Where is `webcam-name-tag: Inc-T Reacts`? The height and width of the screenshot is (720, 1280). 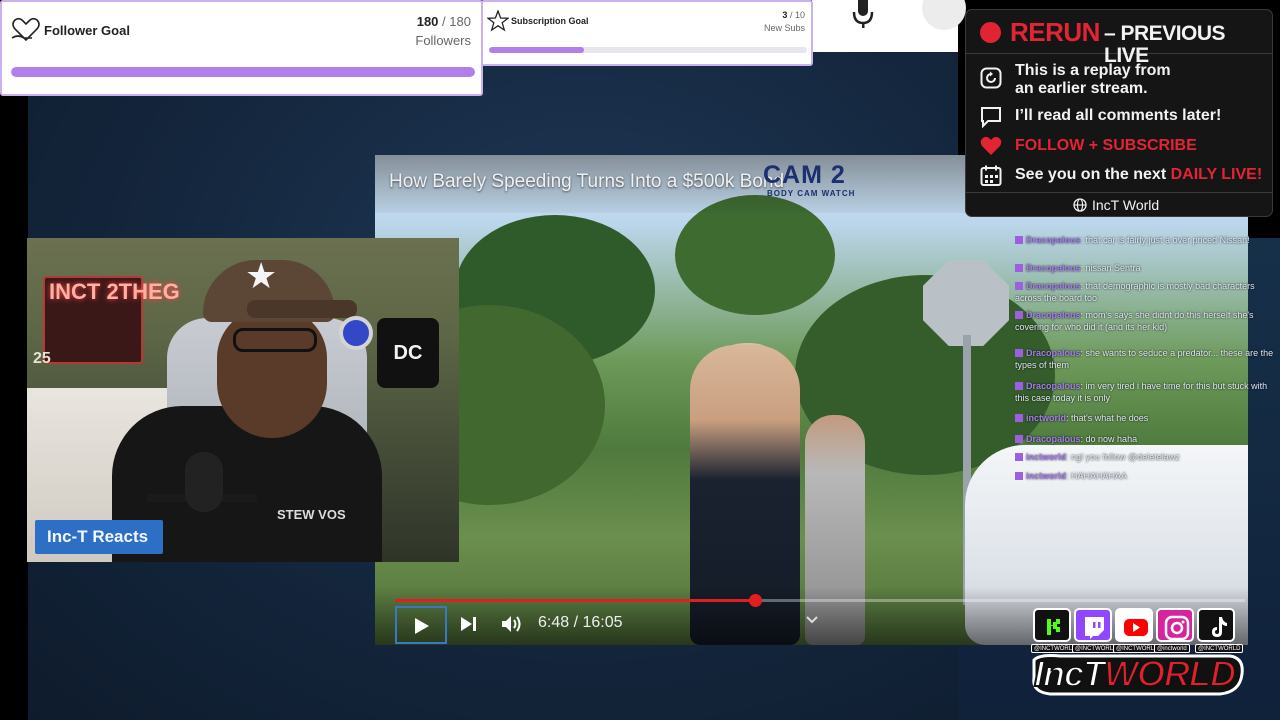
webcam-name-tag: Inc-T Reacts is located at coordinates (99, 537).